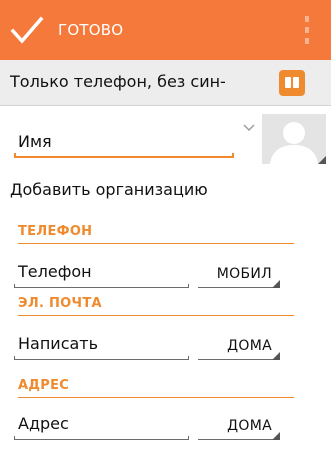 The width and height of the screenshot is (331, 468). I want to click on contact-photo, so click(294, 139).